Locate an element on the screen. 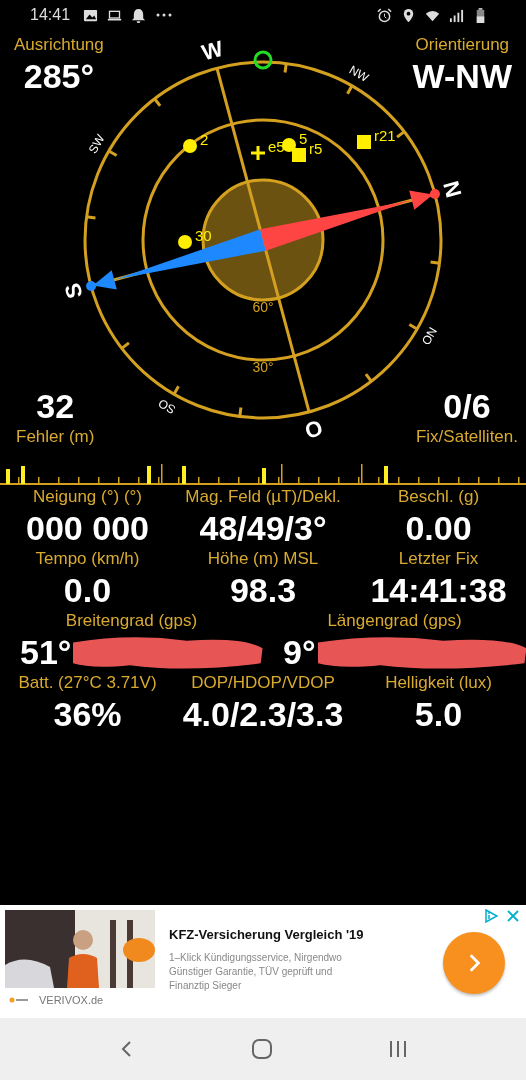 The height and width of the screenshot is (1080, 526). reading-value: 4.0/2.3/3.3 is located at coordinates (263, 714).